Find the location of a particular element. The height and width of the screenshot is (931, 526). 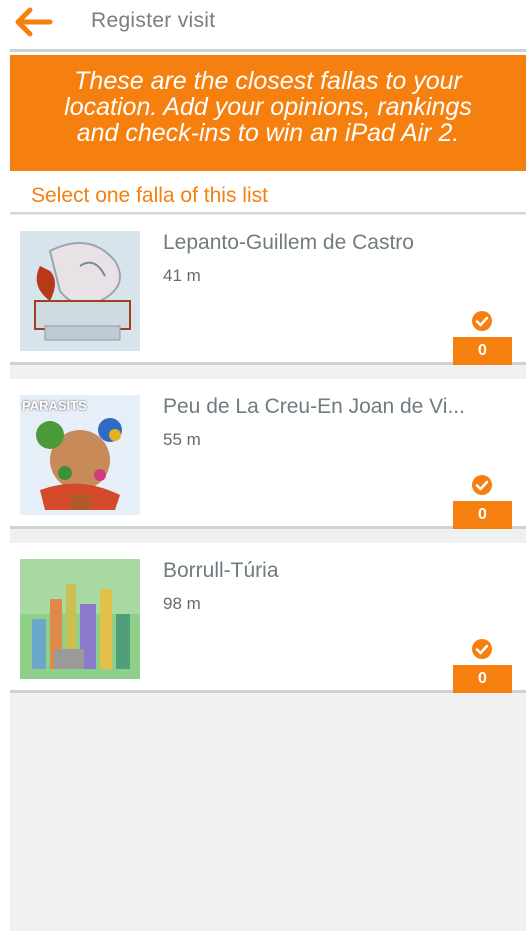

falla-name: Lepanto-Guillem de Castro is located at coordinates (288, 242).